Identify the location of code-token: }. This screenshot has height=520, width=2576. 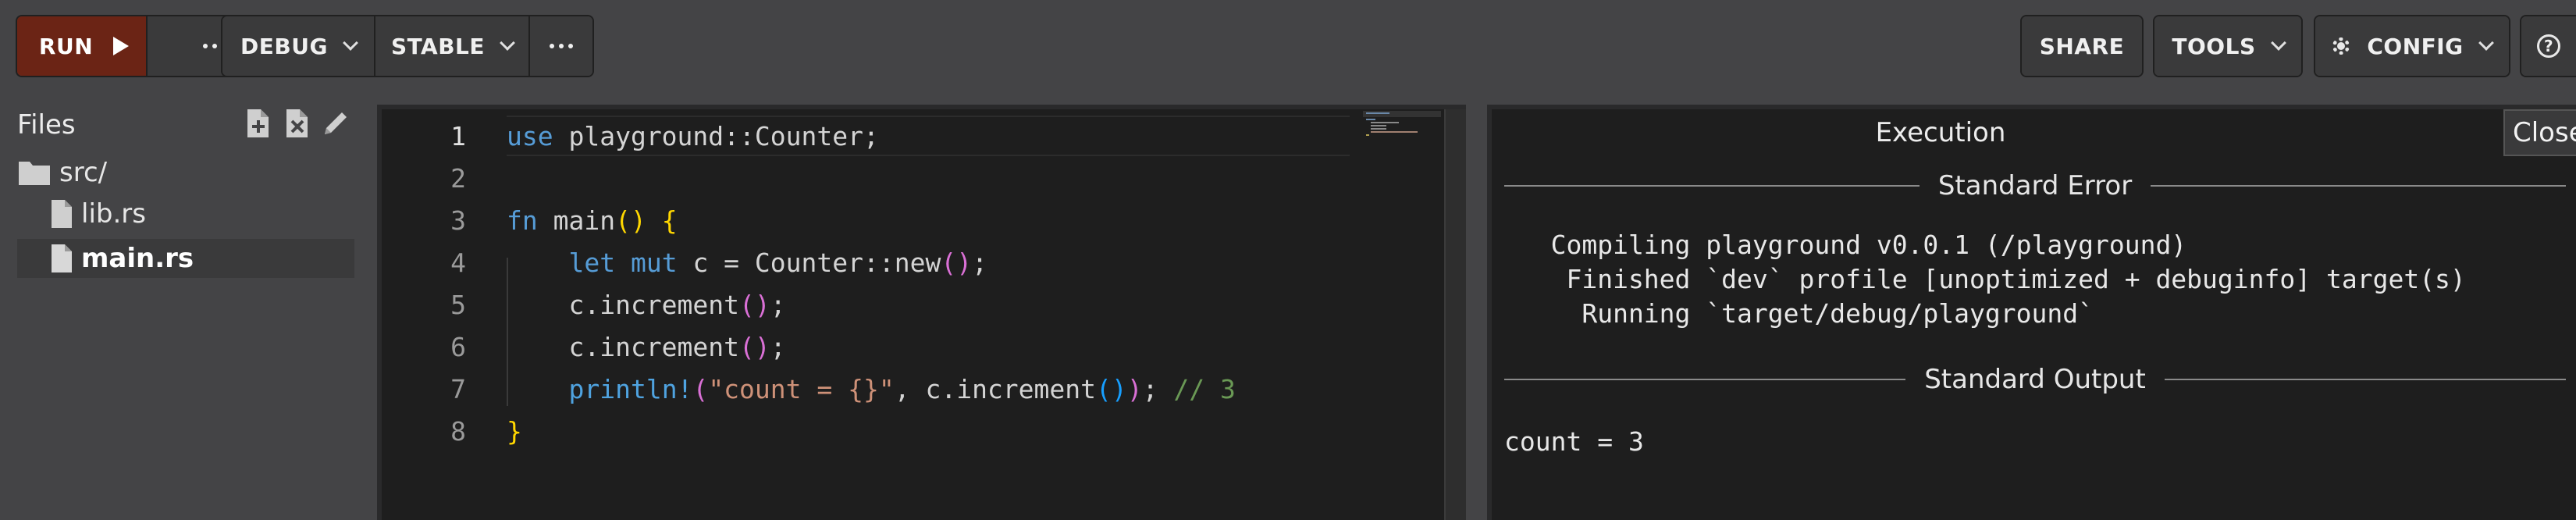
(514, 431).